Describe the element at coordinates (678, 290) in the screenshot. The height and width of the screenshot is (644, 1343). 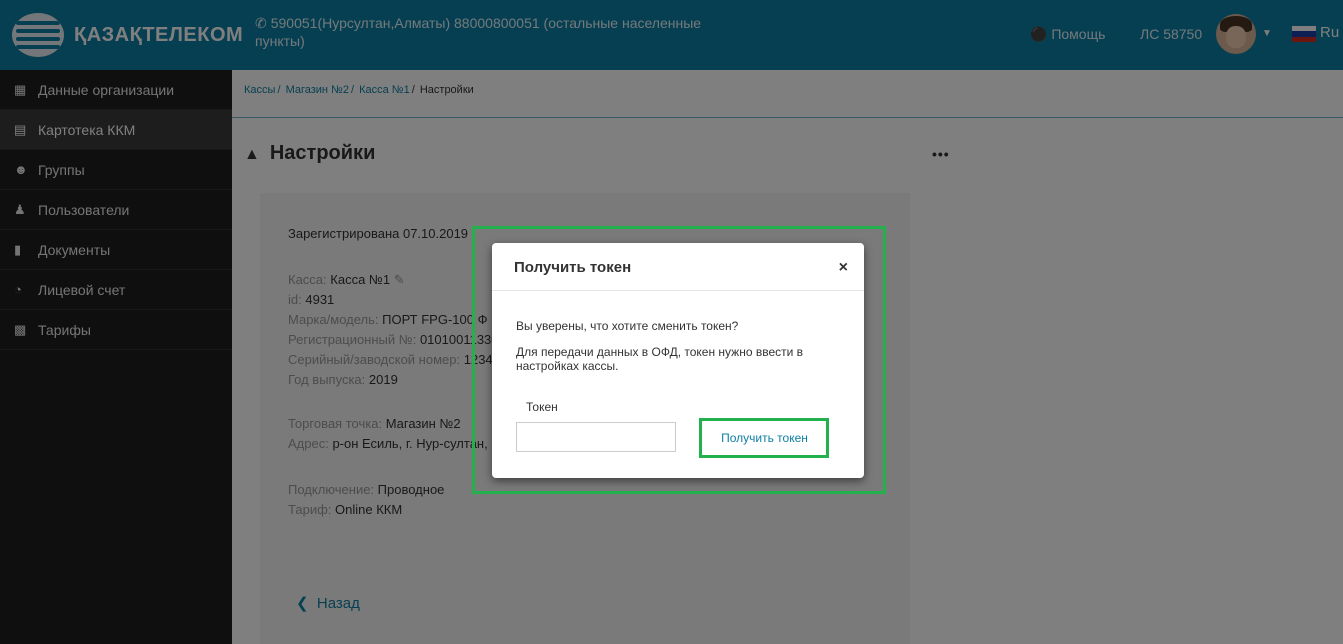
I see `dialog-divider` at that location.